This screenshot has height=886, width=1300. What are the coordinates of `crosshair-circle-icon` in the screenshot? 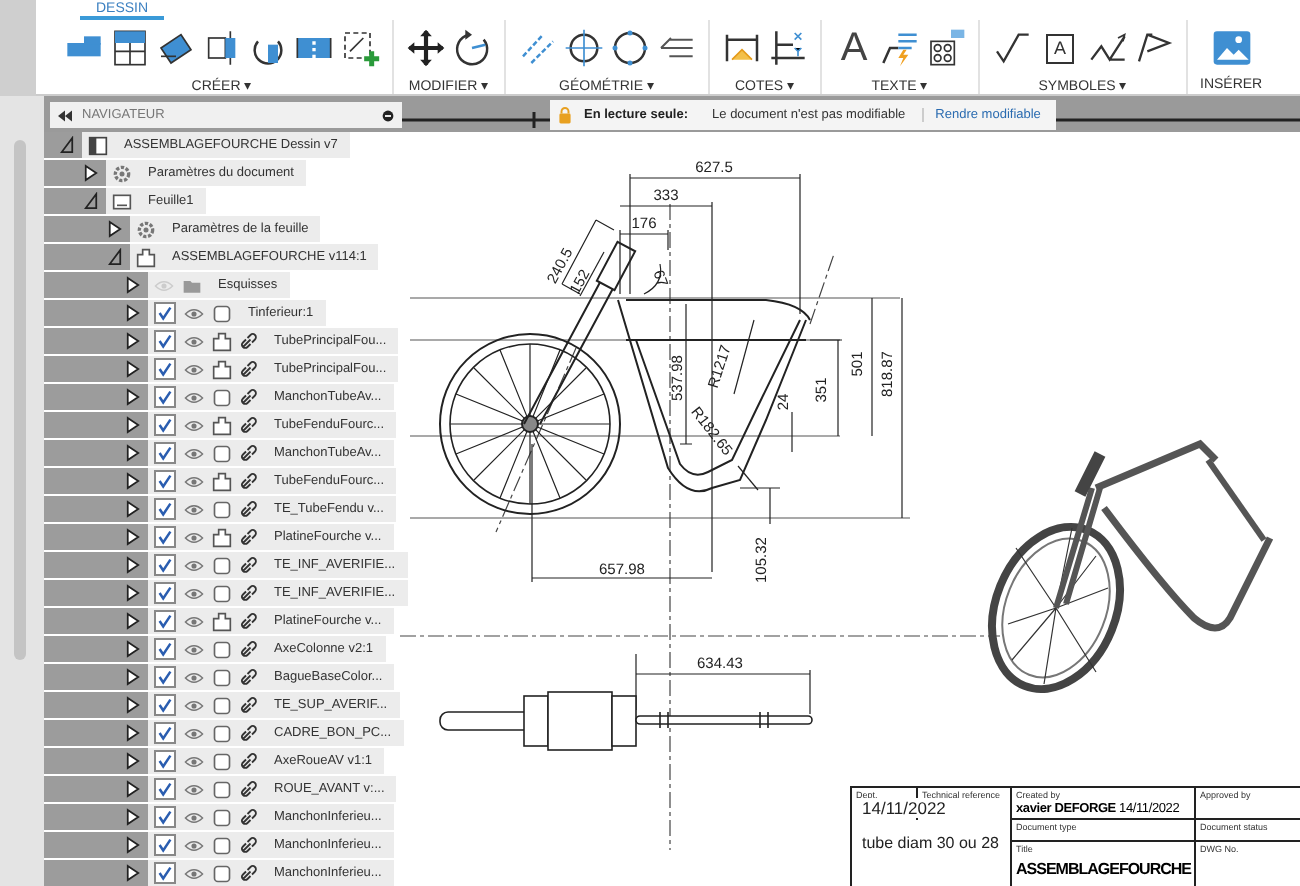 It's located at (584, 48).